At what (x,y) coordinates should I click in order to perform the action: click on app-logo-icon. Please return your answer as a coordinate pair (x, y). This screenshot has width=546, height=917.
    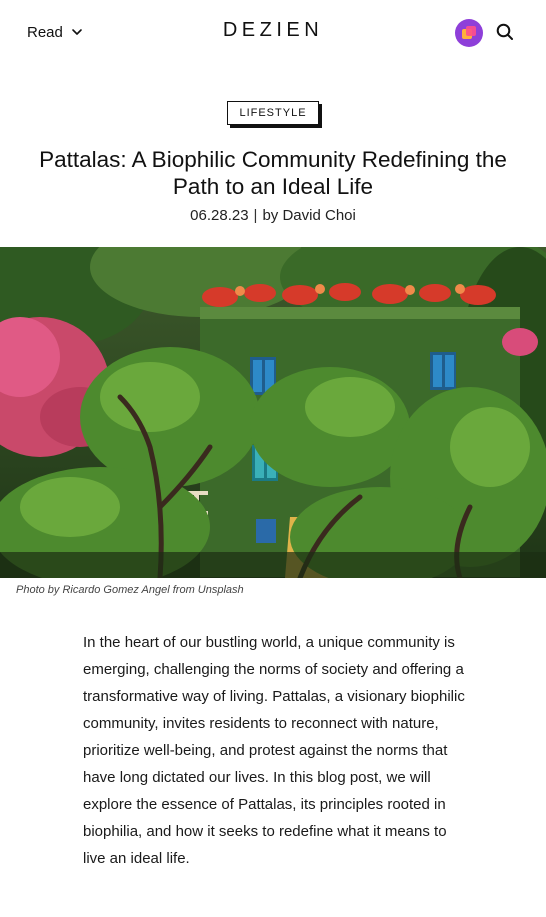
    Looking at the image, I should click on (469, 33).